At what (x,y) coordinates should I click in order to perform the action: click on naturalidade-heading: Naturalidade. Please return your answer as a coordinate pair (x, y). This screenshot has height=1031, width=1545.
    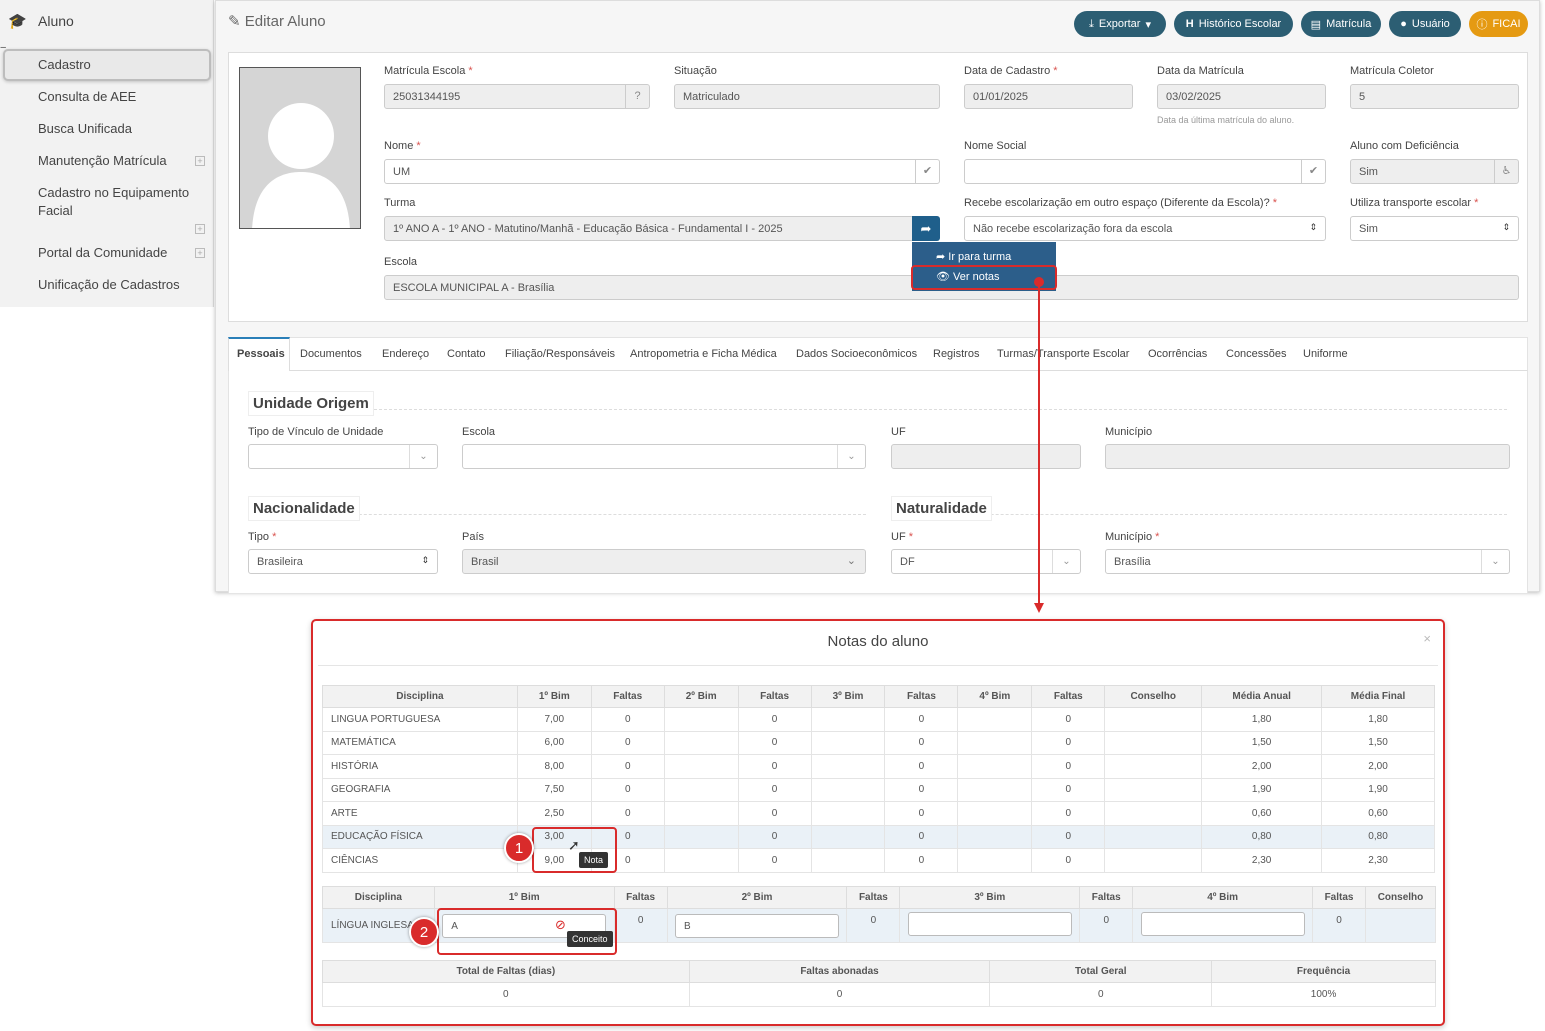
    Looking at the image, I should click on (941, 508).